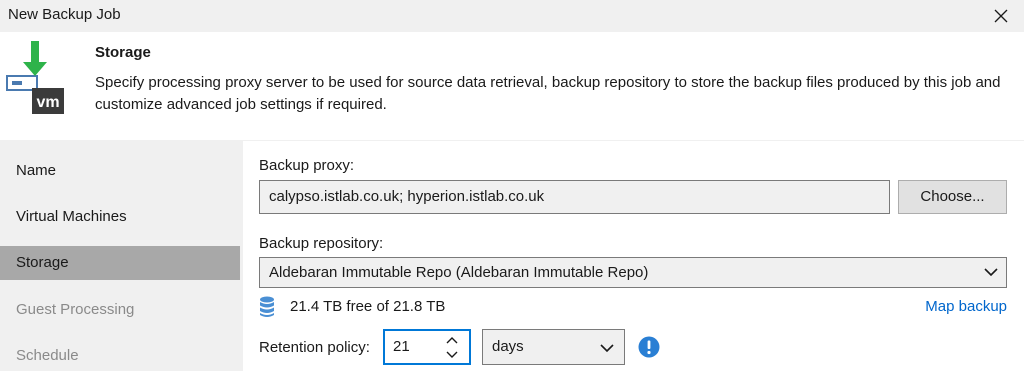  Describe the element at coordinates (452, 340) in the screenshot. I see `spin-up-icon` at that location.